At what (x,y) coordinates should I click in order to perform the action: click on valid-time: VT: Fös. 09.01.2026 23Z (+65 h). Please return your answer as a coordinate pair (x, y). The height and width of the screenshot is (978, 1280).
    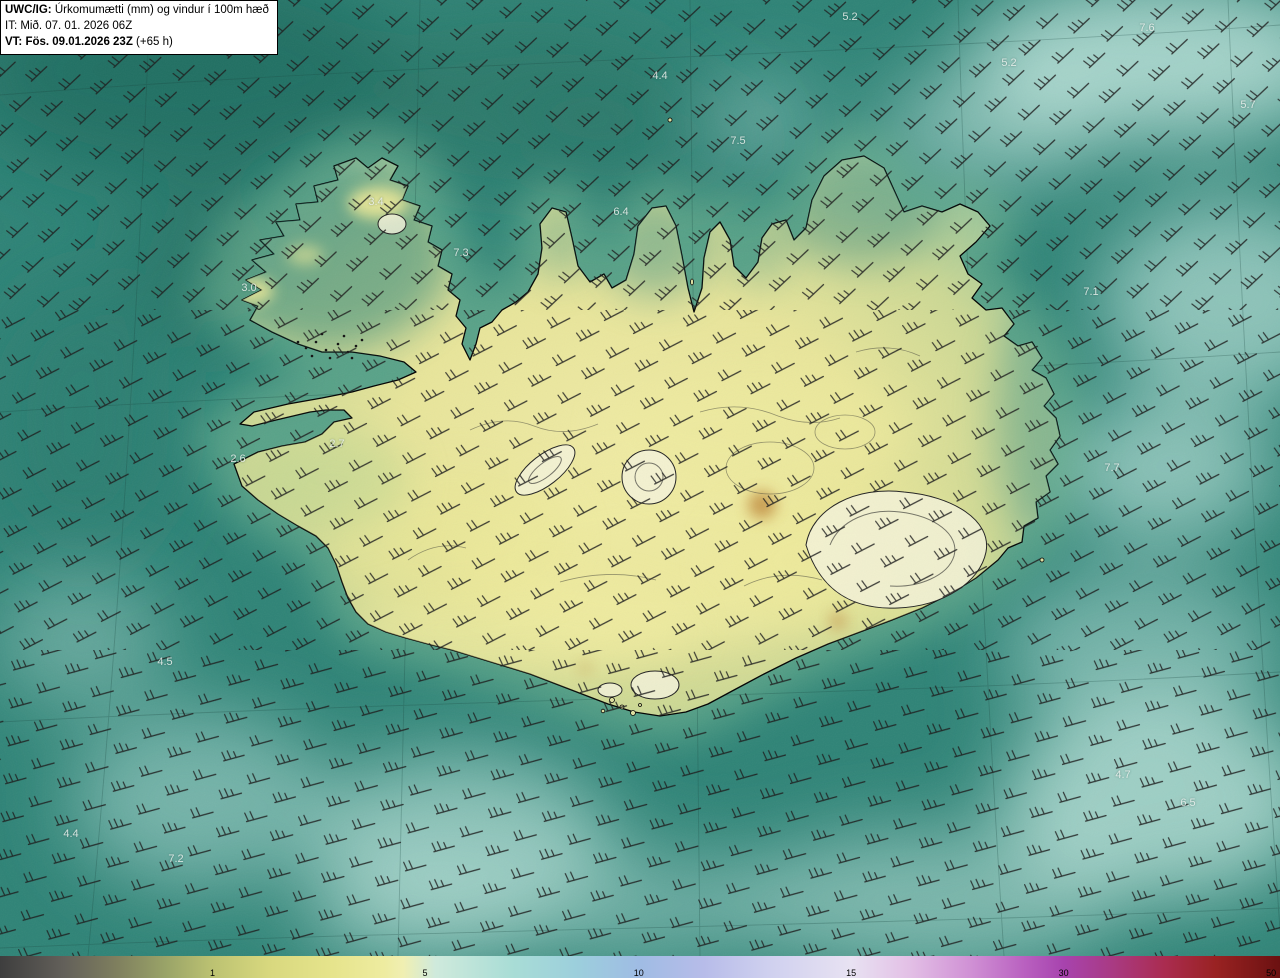
    Looking at the image, I should click on (137, 43).